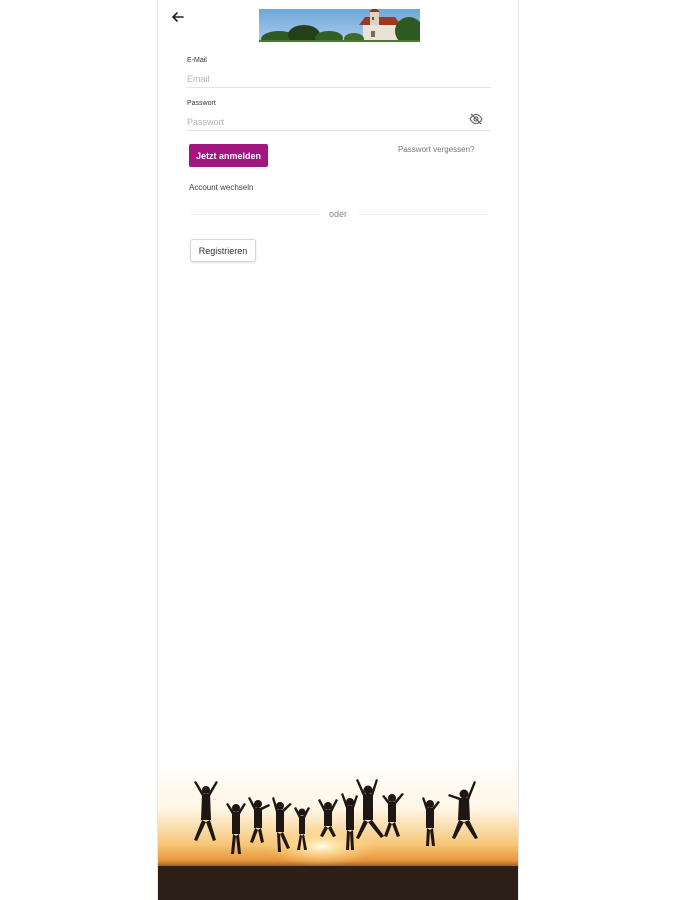  Describe the element at coordinates (223, 250) in the screenshot. I see `register-button: Registrieren` at that location.